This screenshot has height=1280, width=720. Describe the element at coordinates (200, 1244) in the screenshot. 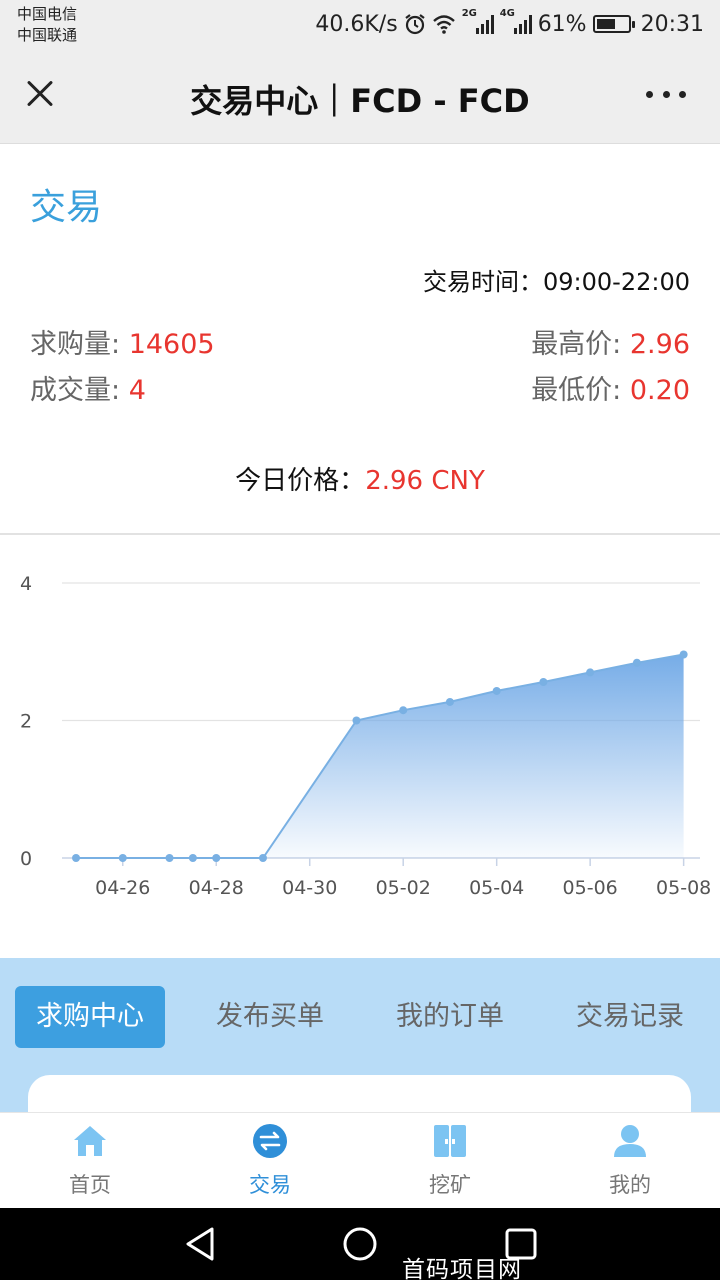

I see `back-icon` at that location.